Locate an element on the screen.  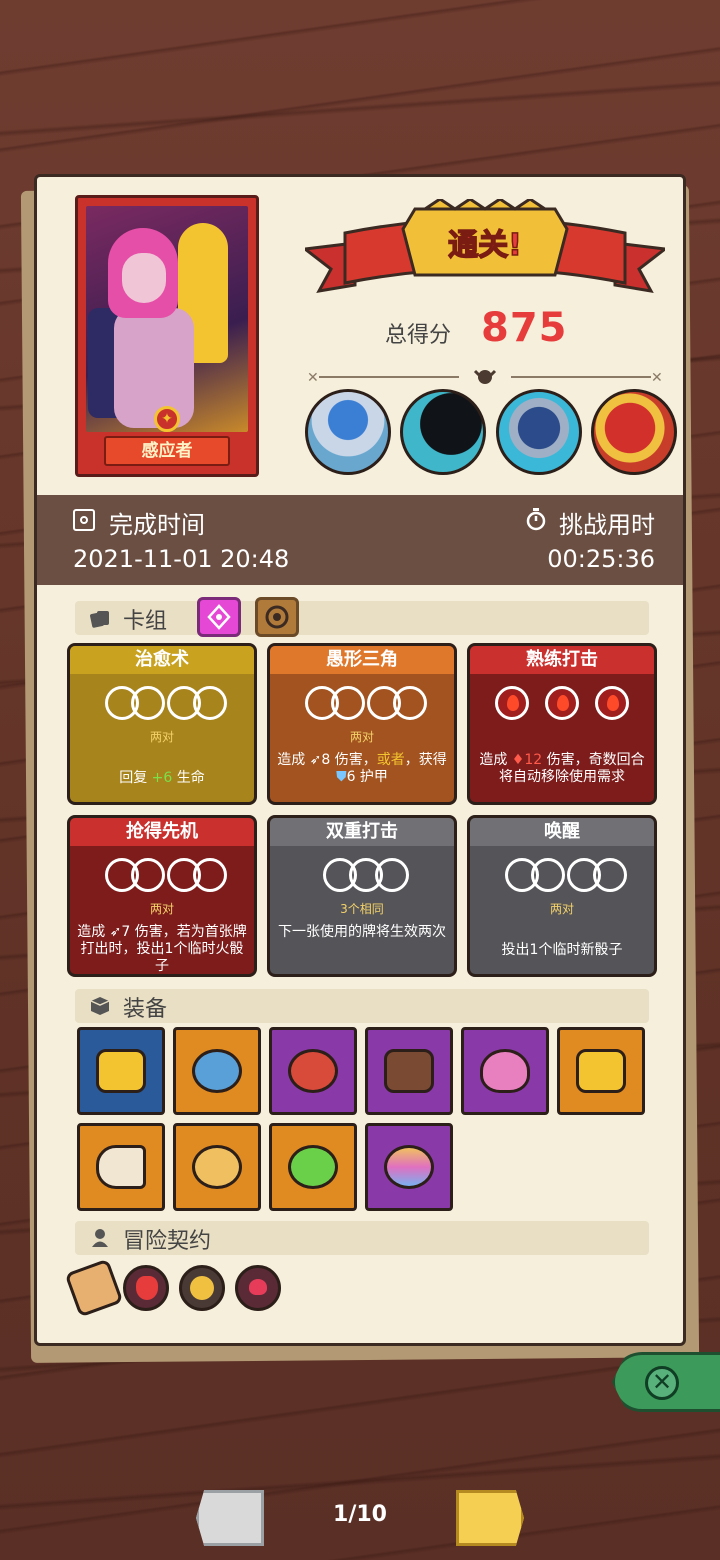
equip-green-potion-icon is located at coordinates (313, 1167).